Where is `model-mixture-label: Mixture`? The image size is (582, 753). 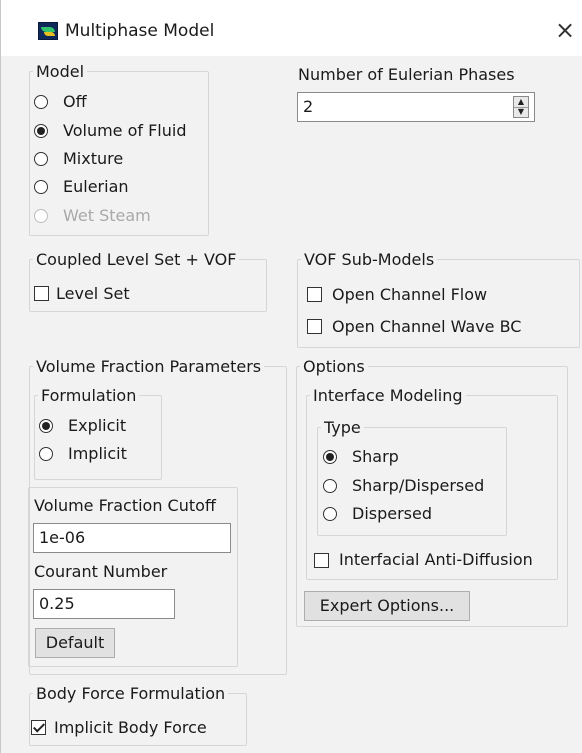
model-mixture-label: Mixture is located at coordinates (93, 158).